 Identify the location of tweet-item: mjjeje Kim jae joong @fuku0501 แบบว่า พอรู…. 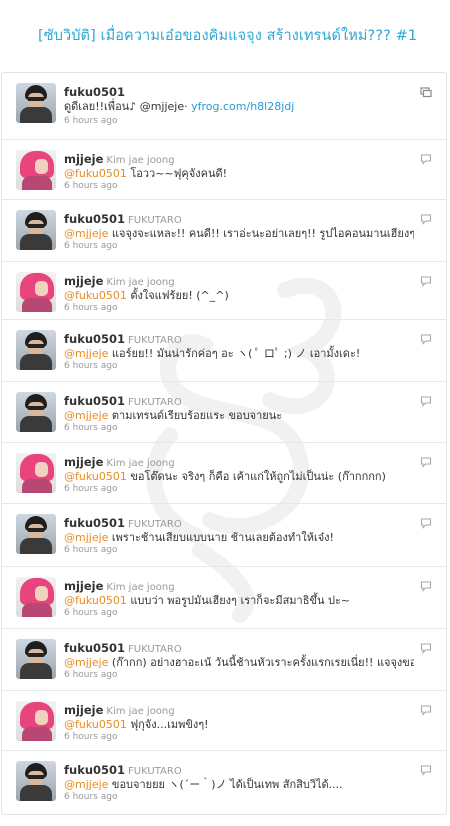
(224, 597).